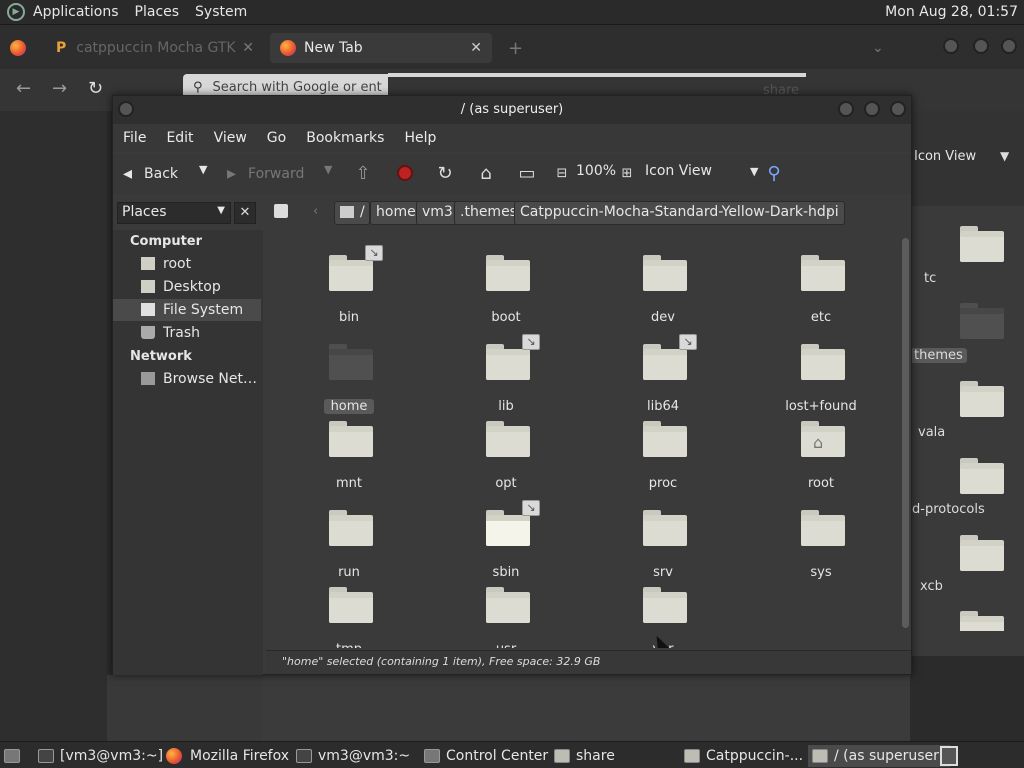 The height and width of the screenshot is (768, 1024). What do you see at coordinates (663, 295) in the screenshot?
I see `folder-item: dev` at bounding box center [663, 295].